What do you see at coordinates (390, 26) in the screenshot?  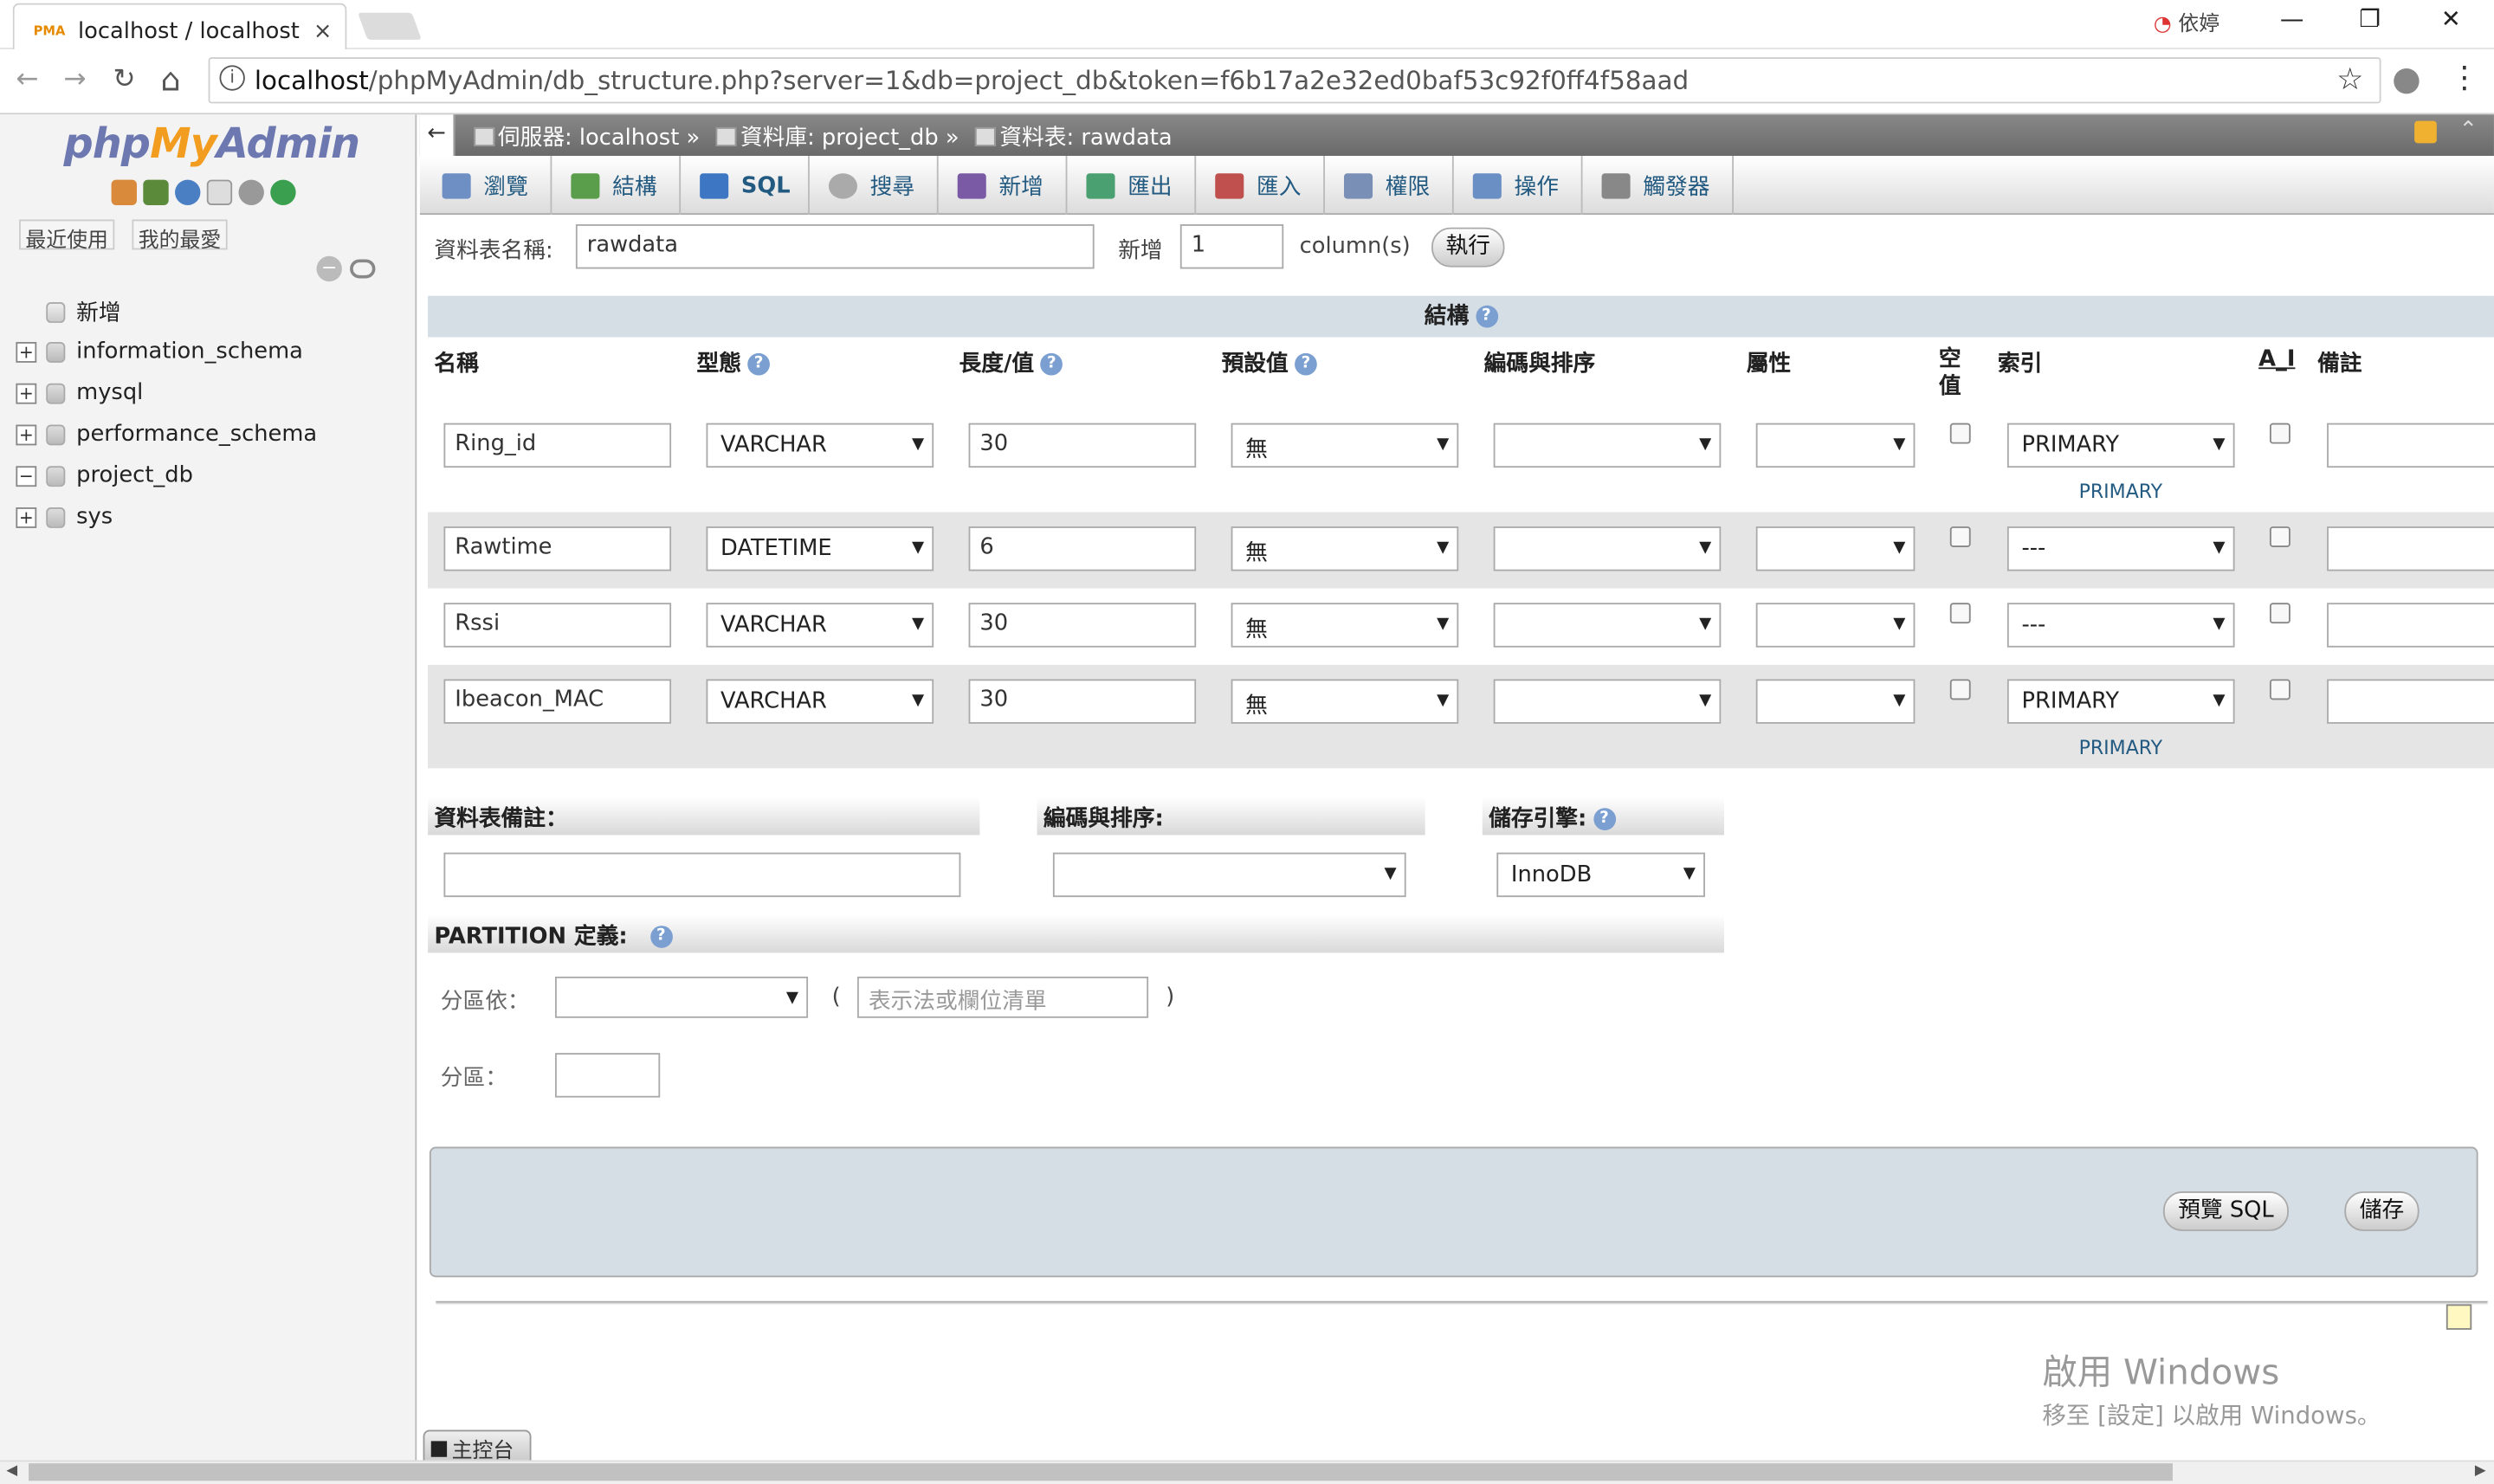 I see `new-tab-button` at bounding box center [390, 26].